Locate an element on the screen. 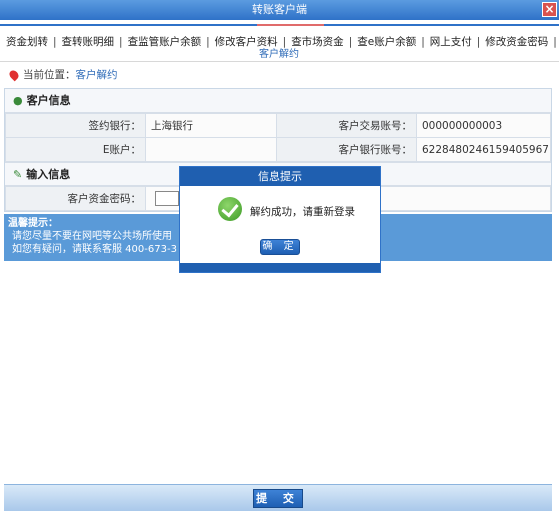  trade-account-value: 000000000003 is located at coordinates (483, 125).